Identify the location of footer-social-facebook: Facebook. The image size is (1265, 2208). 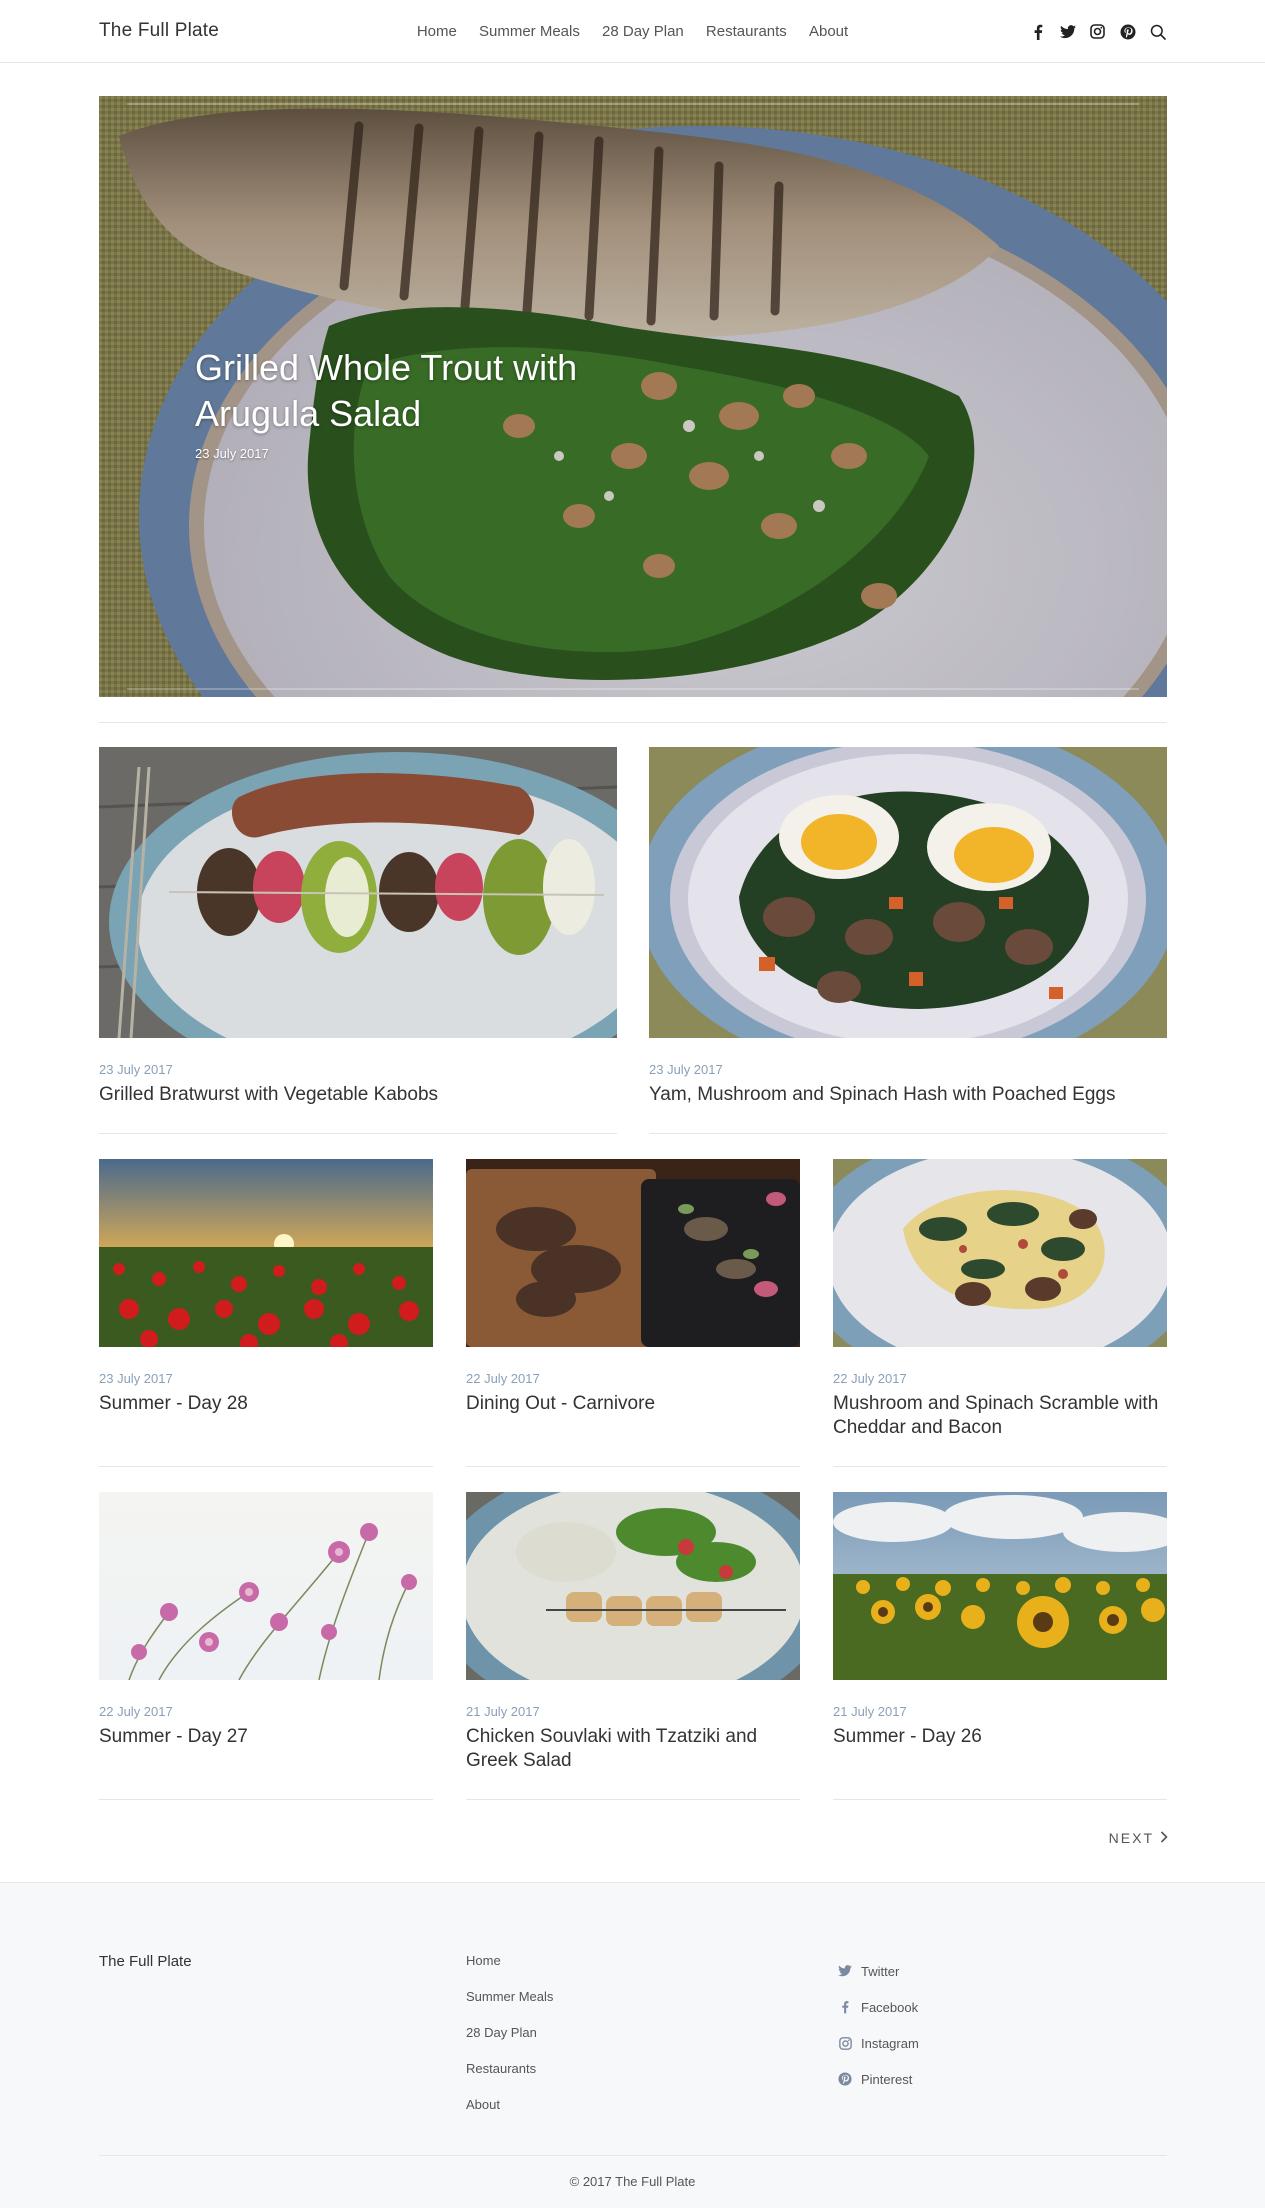
(878, 2007).